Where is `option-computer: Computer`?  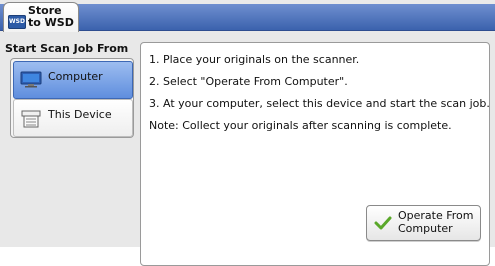 option-computer: Computer is located at coordinates (73, 80).